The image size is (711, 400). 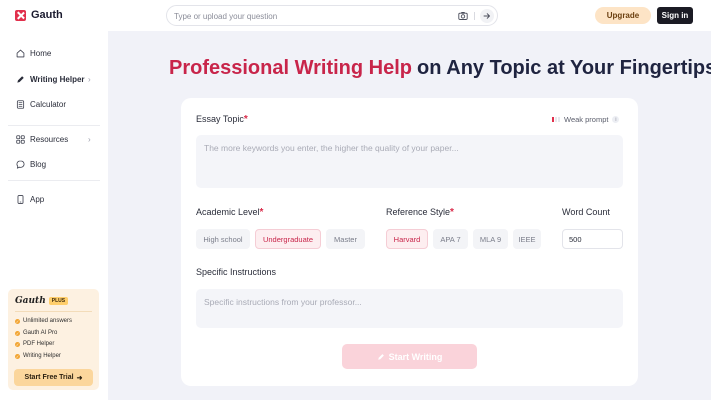 I want to click on sidebar-item-writing-helper: Writing Helper ›, so click(x=54, y=79).